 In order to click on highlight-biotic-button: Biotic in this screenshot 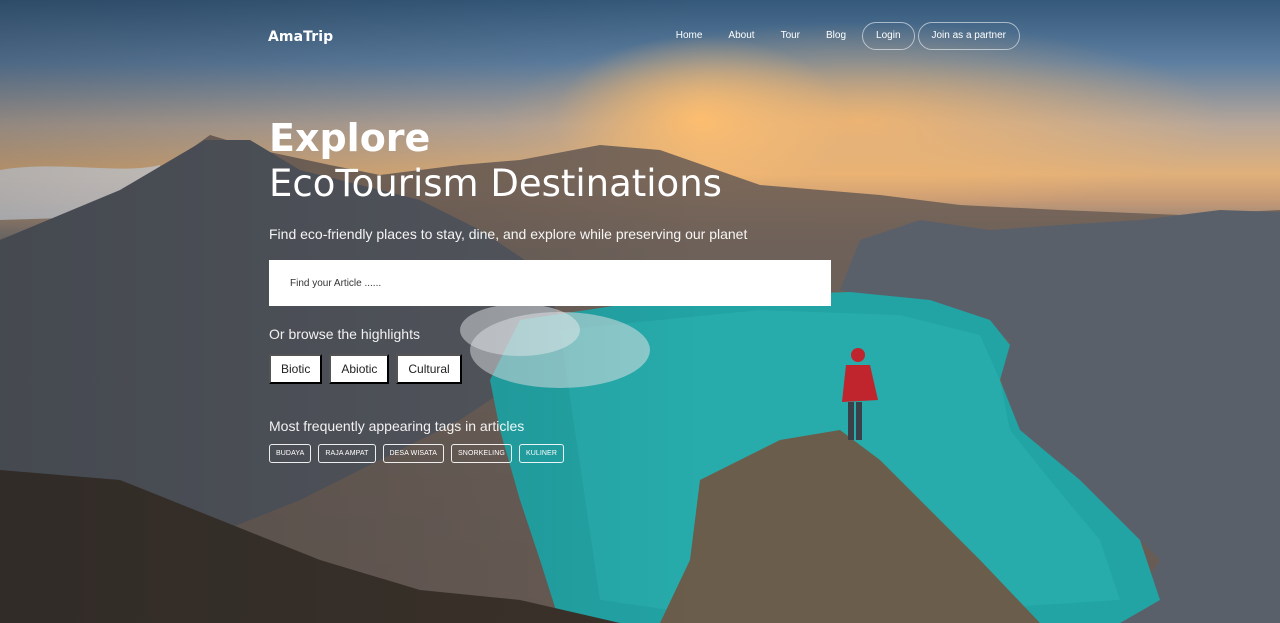, I will do `click(296, 369)`.